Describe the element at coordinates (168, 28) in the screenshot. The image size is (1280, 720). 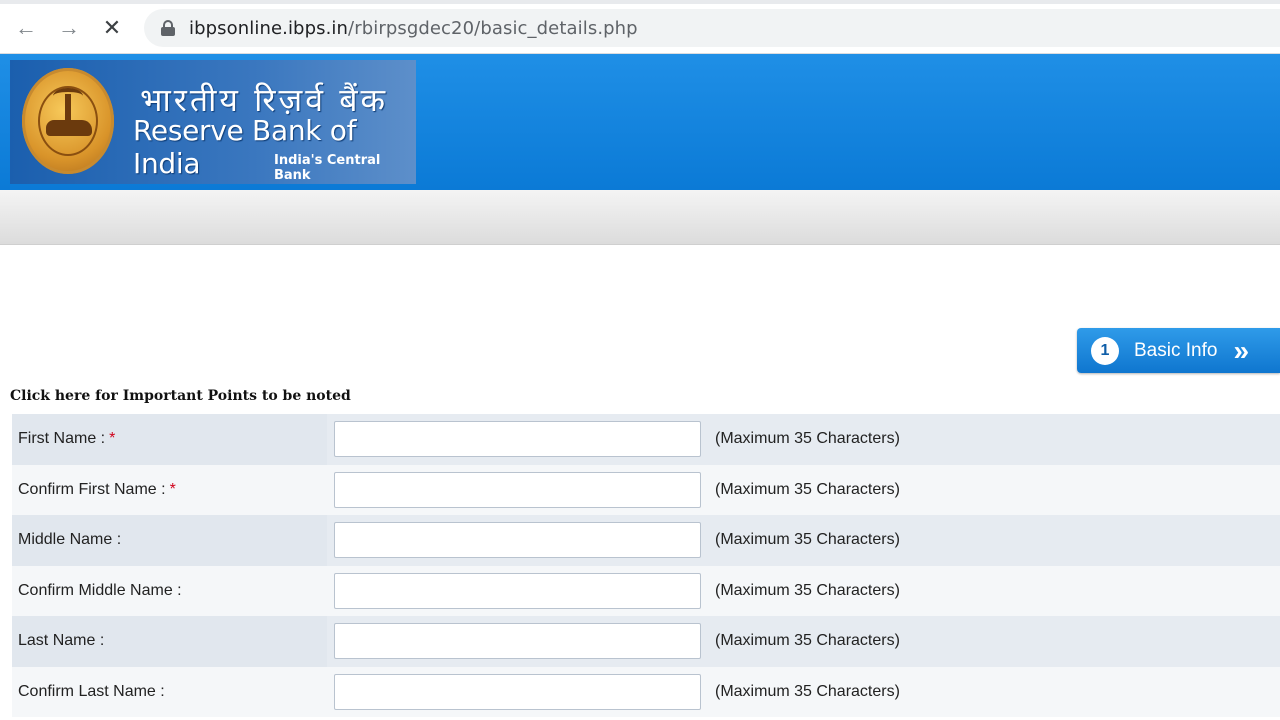
I see `lock-icon` at that location.